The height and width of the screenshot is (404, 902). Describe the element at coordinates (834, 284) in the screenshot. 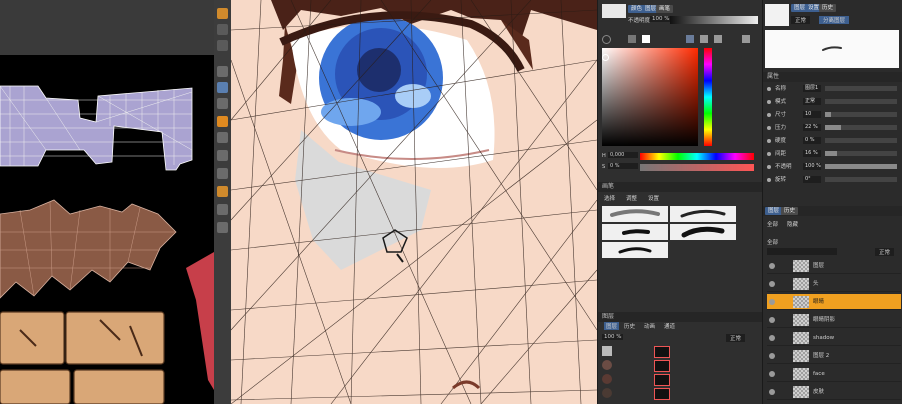

I see `layer-item: 头` at that location.